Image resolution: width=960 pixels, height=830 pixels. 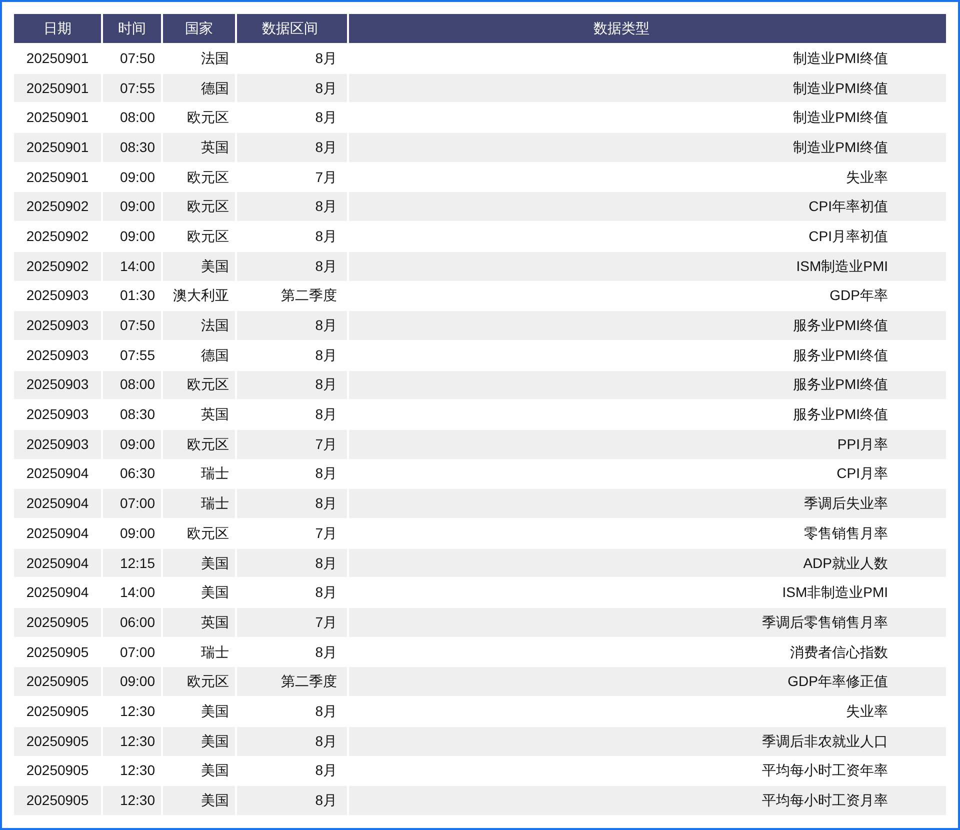 I want to click on table-cell-text: 平均每小时工资年率, so click(x=825, y=770).